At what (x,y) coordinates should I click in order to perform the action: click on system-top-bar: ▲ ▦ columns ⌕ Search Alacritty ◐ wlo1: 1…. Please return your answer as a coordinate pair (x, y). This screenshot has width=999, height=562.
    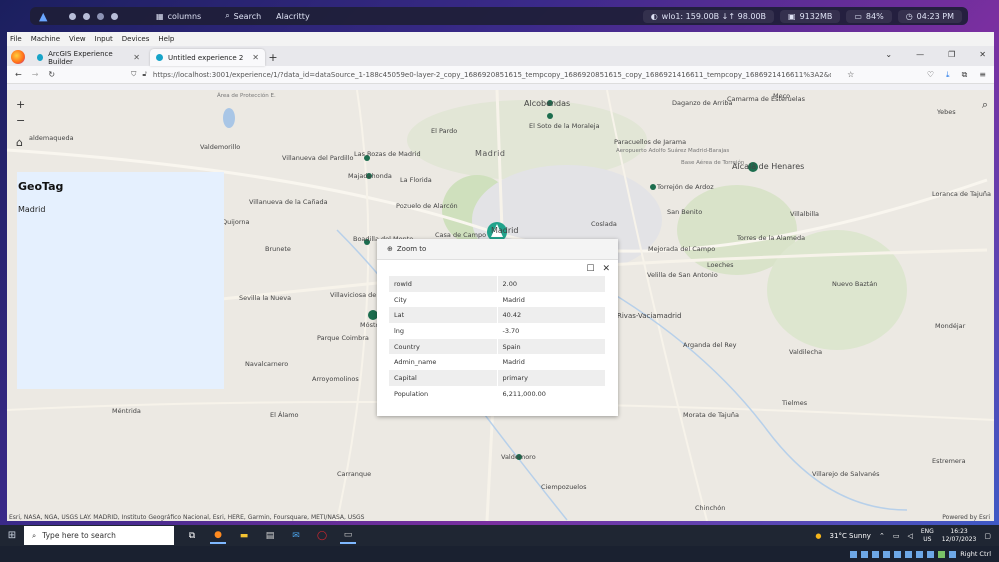
    Looking at the image, I should click on (499, 16).